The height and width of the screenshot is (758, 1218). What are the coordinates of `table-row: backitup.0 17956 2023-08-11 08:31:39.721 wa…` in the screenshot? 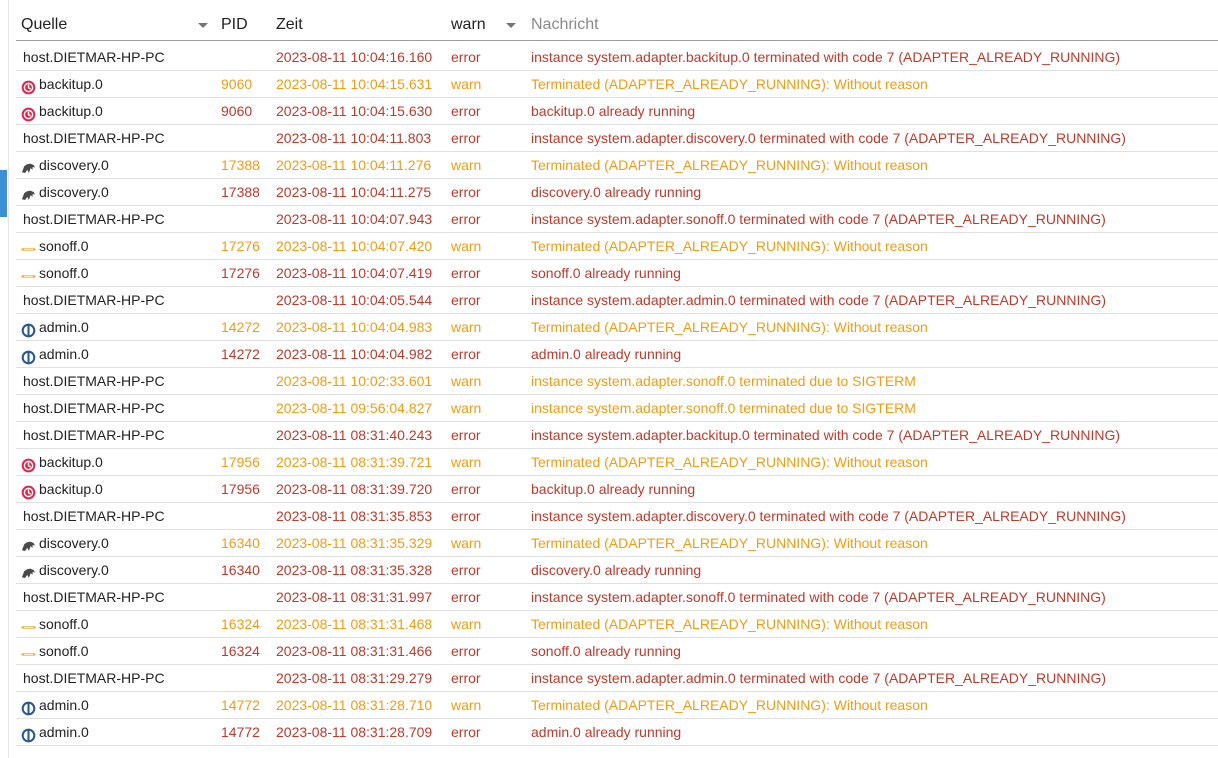 It's located at (617, 462).